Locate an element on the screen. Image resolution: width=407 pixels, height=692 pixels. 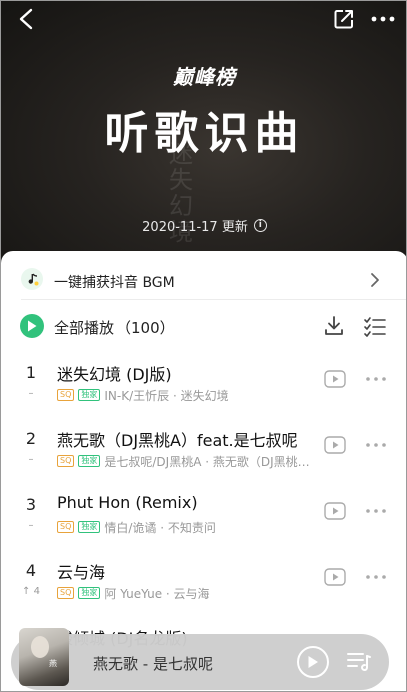
player-play-button is located at coordinates (313, 662).